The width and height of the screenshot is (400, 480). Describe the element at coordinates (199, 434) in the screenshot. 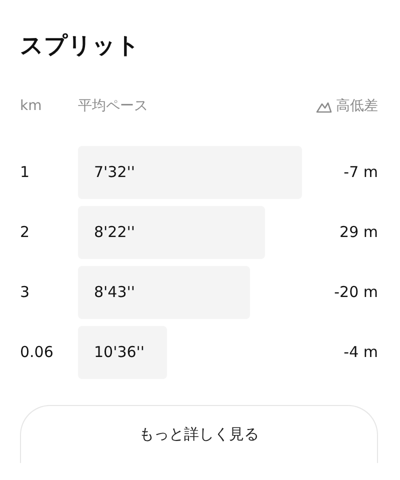

I see `more-details-button: もっと詳しく見る` at that location.